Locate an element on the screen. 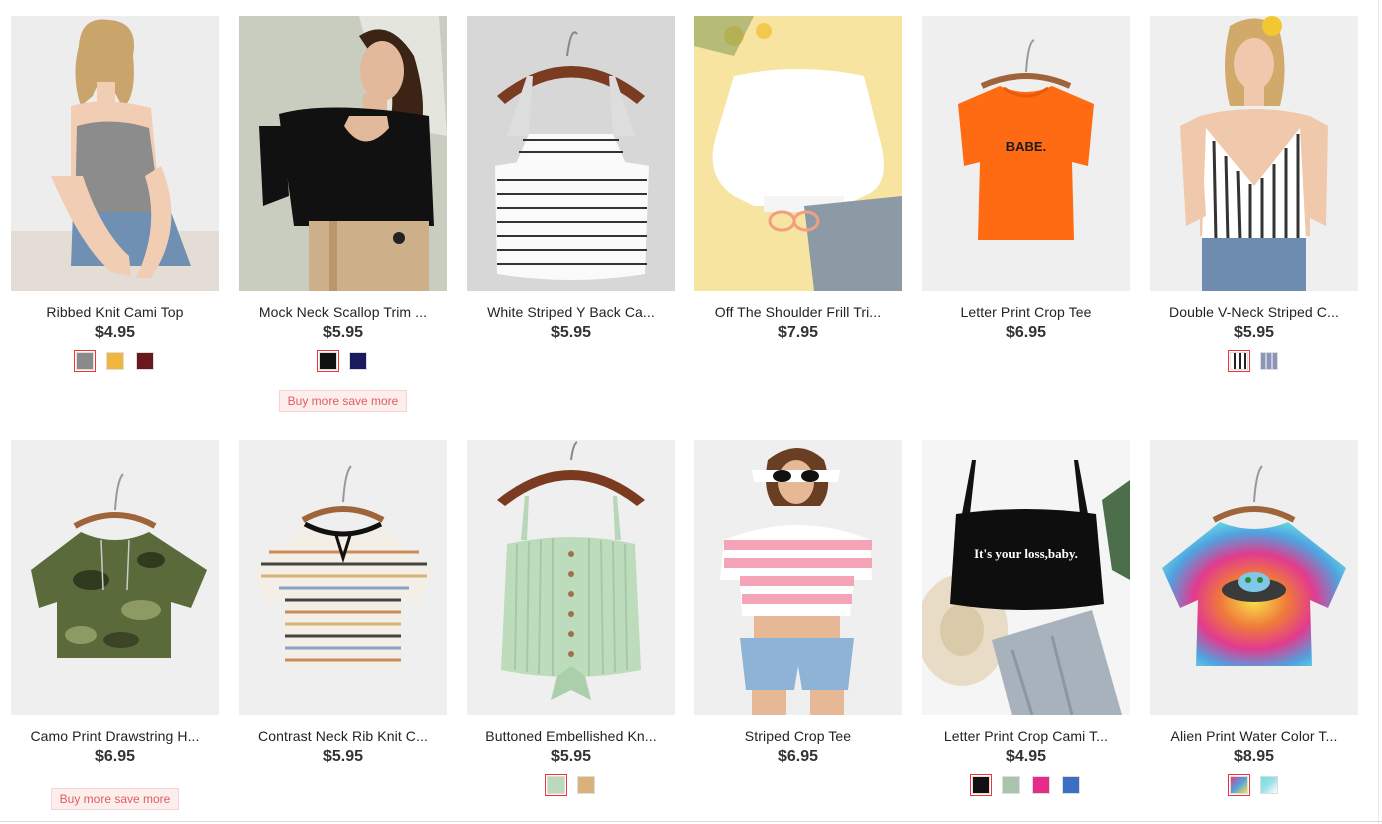 The image size is (1382, 824). orange-babe-tee-photo-icon: BABE. is located at coordinates (1026, 153).